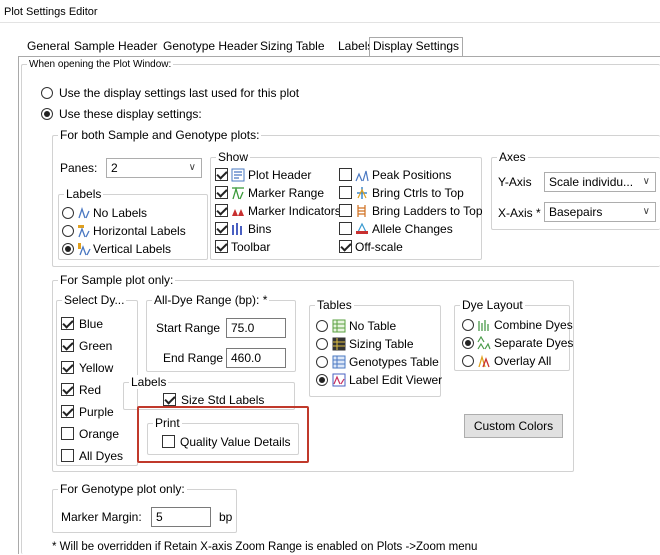 This screenshot has width=660, height=555. What do you see at coordinates (339, 380) in the screenshot?
I see `label-edit-viewer-icon` at bounding box center [339, 380].